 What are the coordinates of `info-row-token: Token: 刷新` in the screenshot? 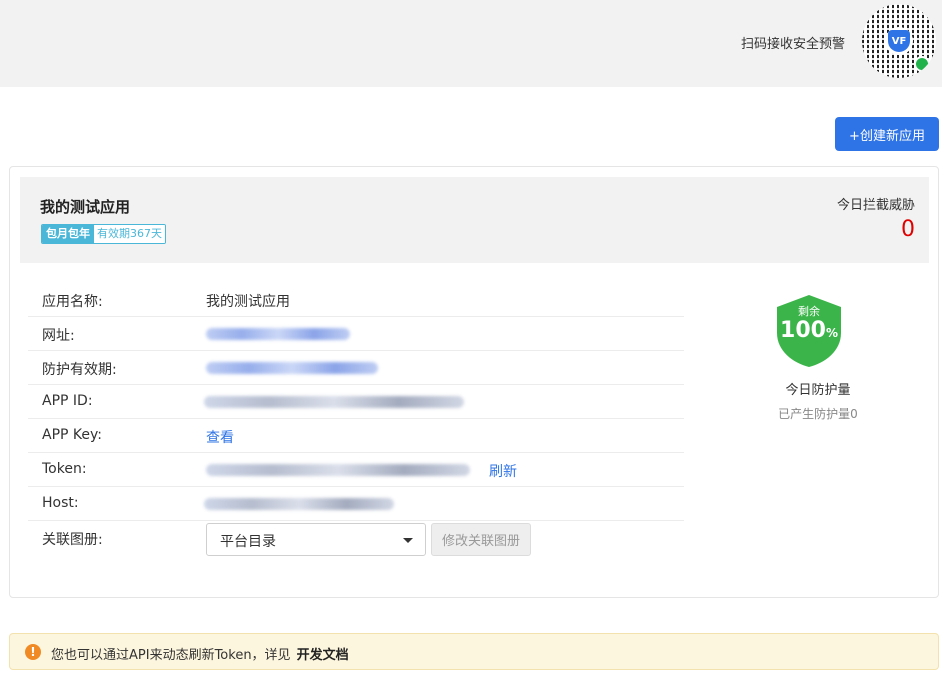 It's located at (356, 470).